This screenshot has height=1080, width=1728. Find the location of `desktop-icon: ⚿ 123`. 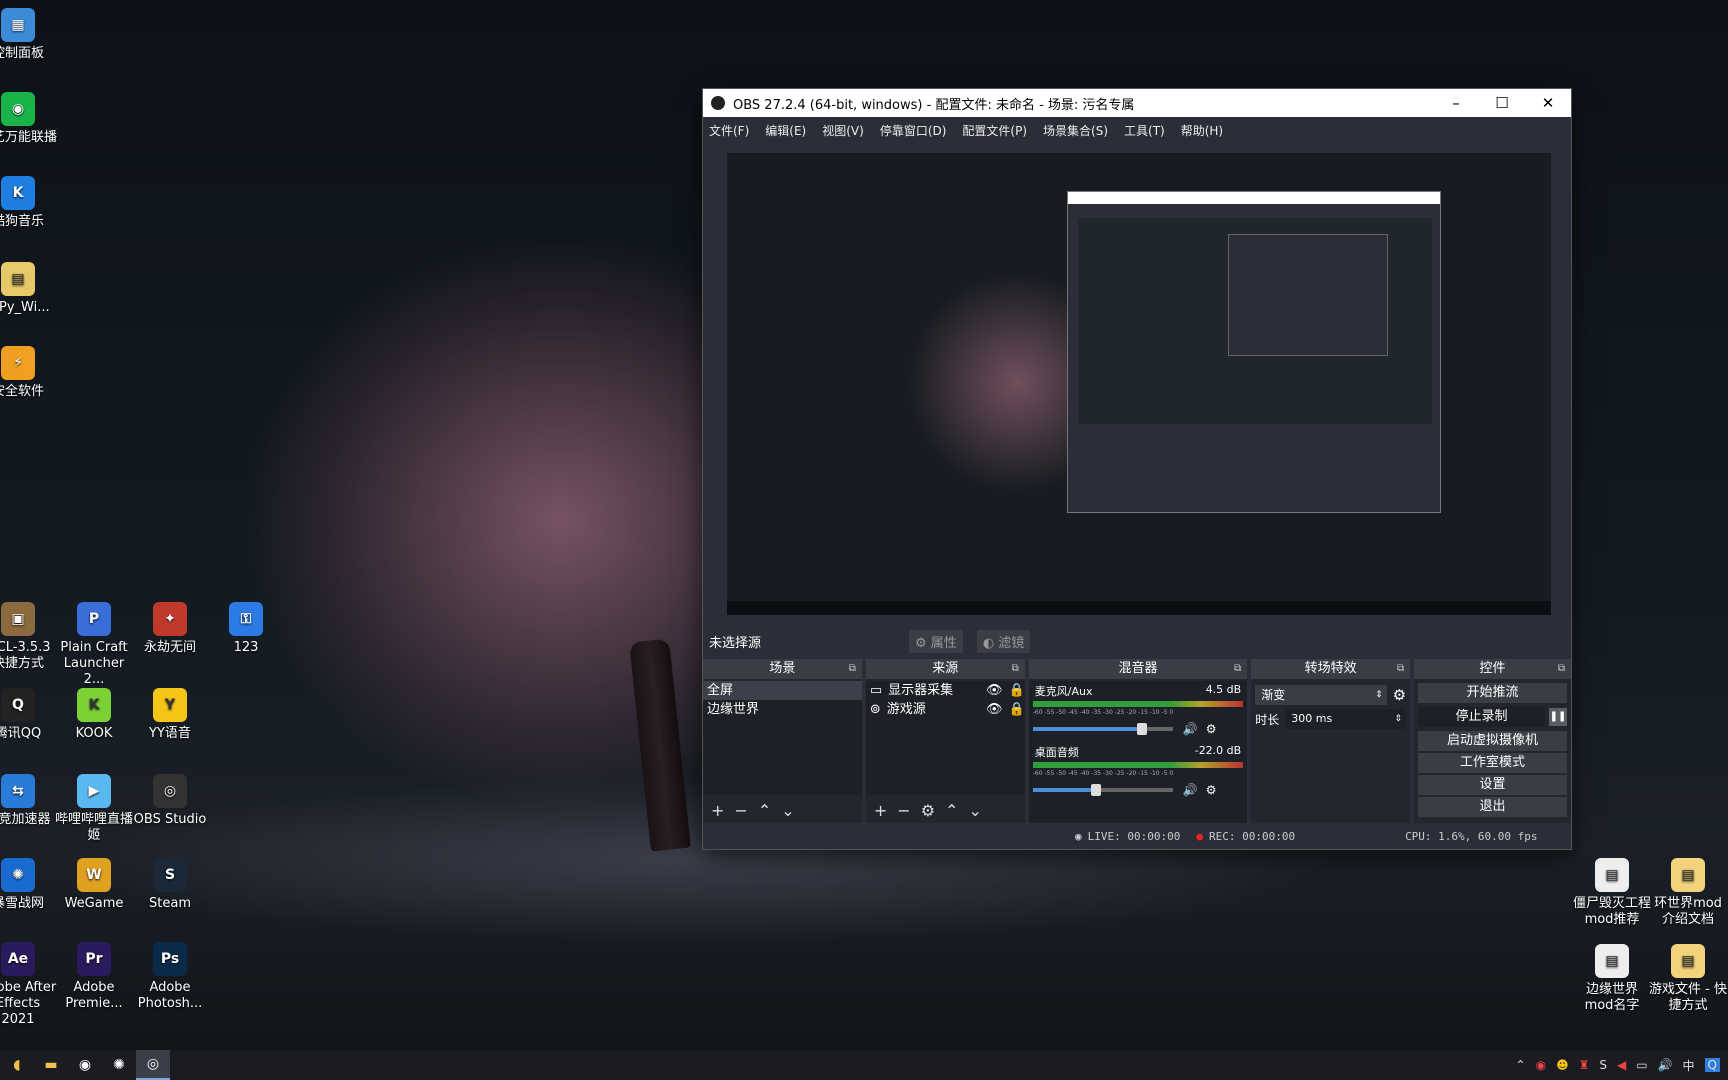

desktop-icon: ⚿ 123 is located at coordinates (246, 629).